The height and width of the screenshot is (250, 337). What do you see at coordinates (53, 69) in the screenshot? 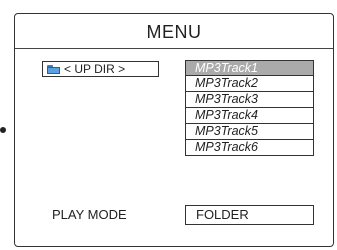
I see `folder-icon` at bounding box center [53, 69].